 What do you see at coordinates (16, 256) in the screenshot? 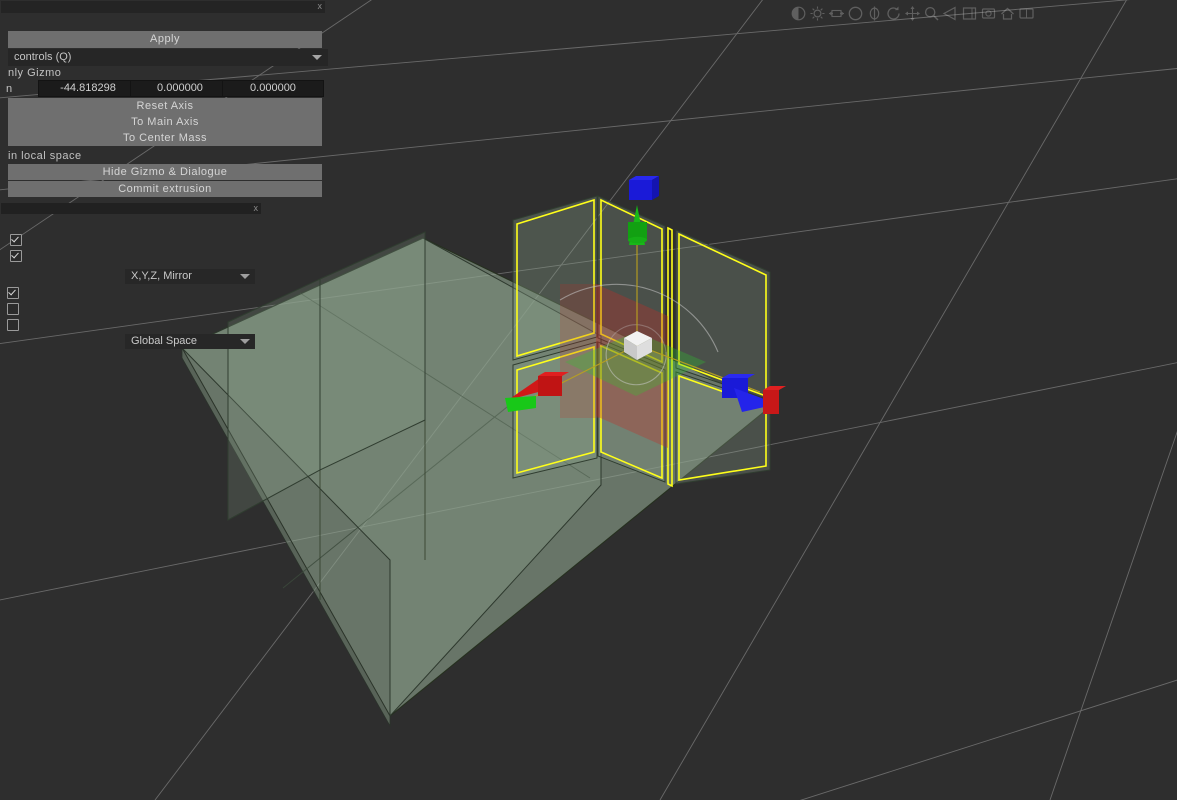
I see `show-symmetry-plane-checkbox` at bounding box center [16, 256].